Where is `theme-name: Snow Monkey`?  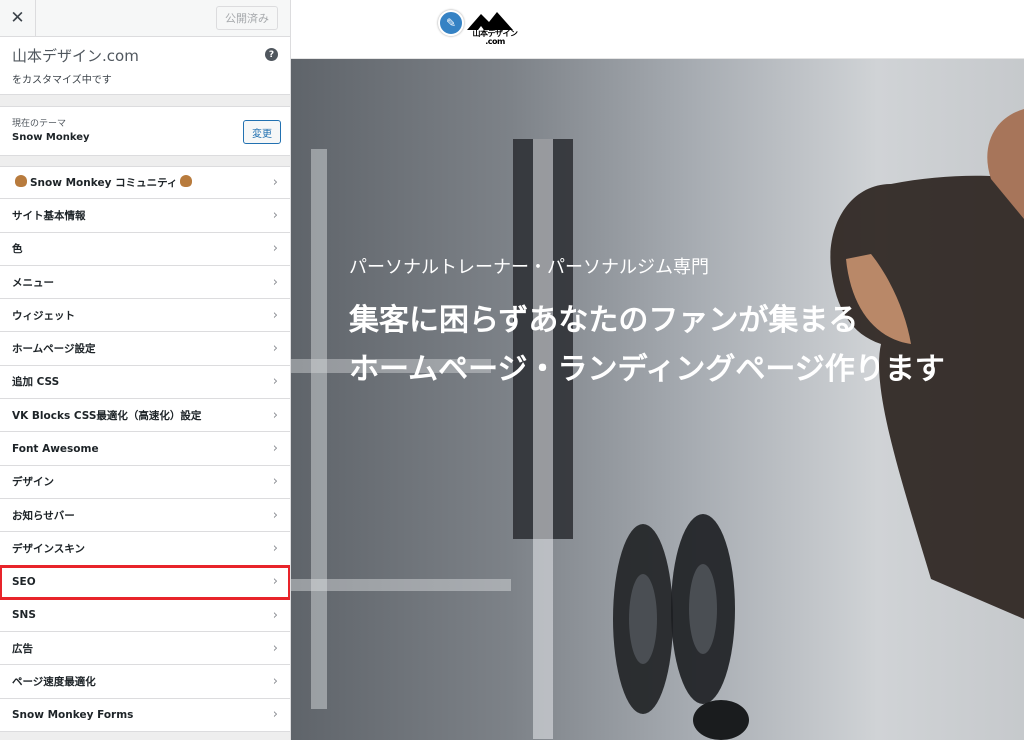 theme-name: Snow Monkey is located at coordinates (51, 137).